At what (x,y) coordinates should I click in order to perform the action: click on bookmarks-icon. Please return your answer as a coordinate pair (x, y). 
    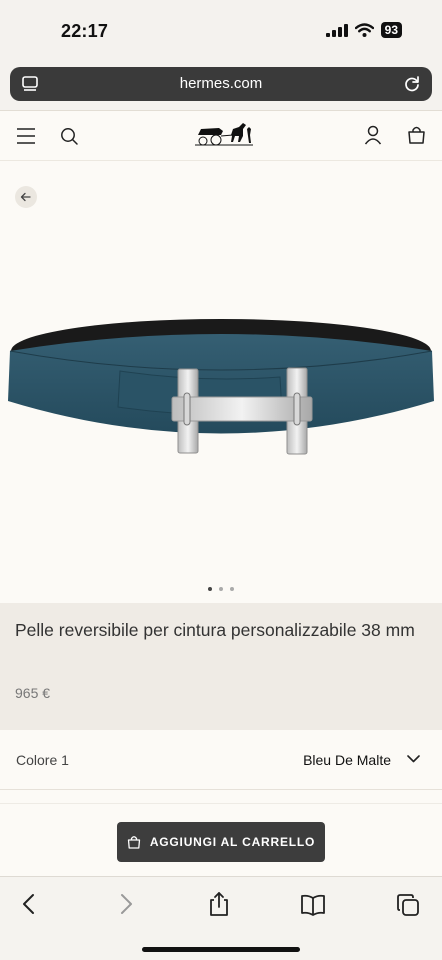
    Looking at the image, I should click on (313, 905).